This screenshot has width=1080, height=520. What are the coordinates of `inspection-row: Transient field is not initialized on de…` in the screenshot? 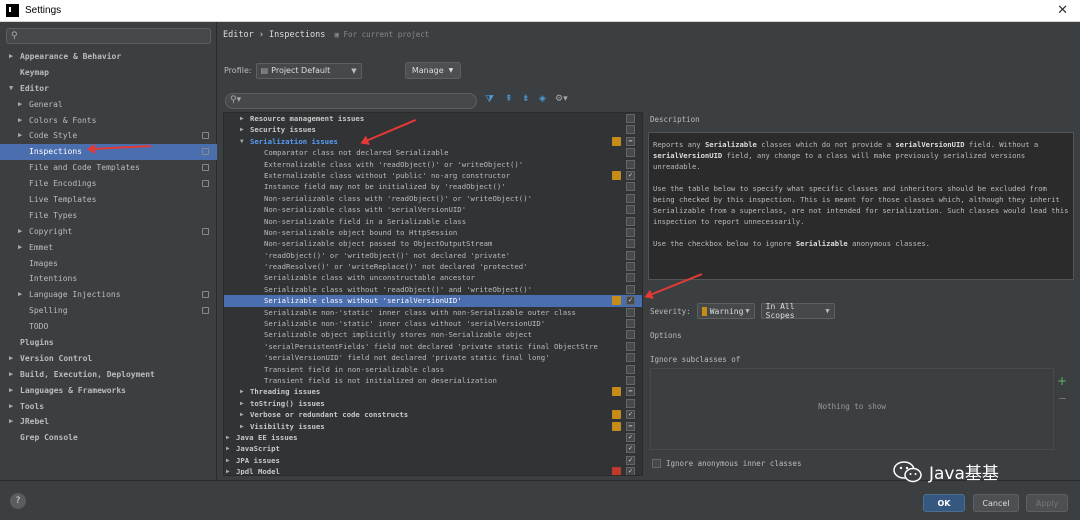 It's located at (433, 380).